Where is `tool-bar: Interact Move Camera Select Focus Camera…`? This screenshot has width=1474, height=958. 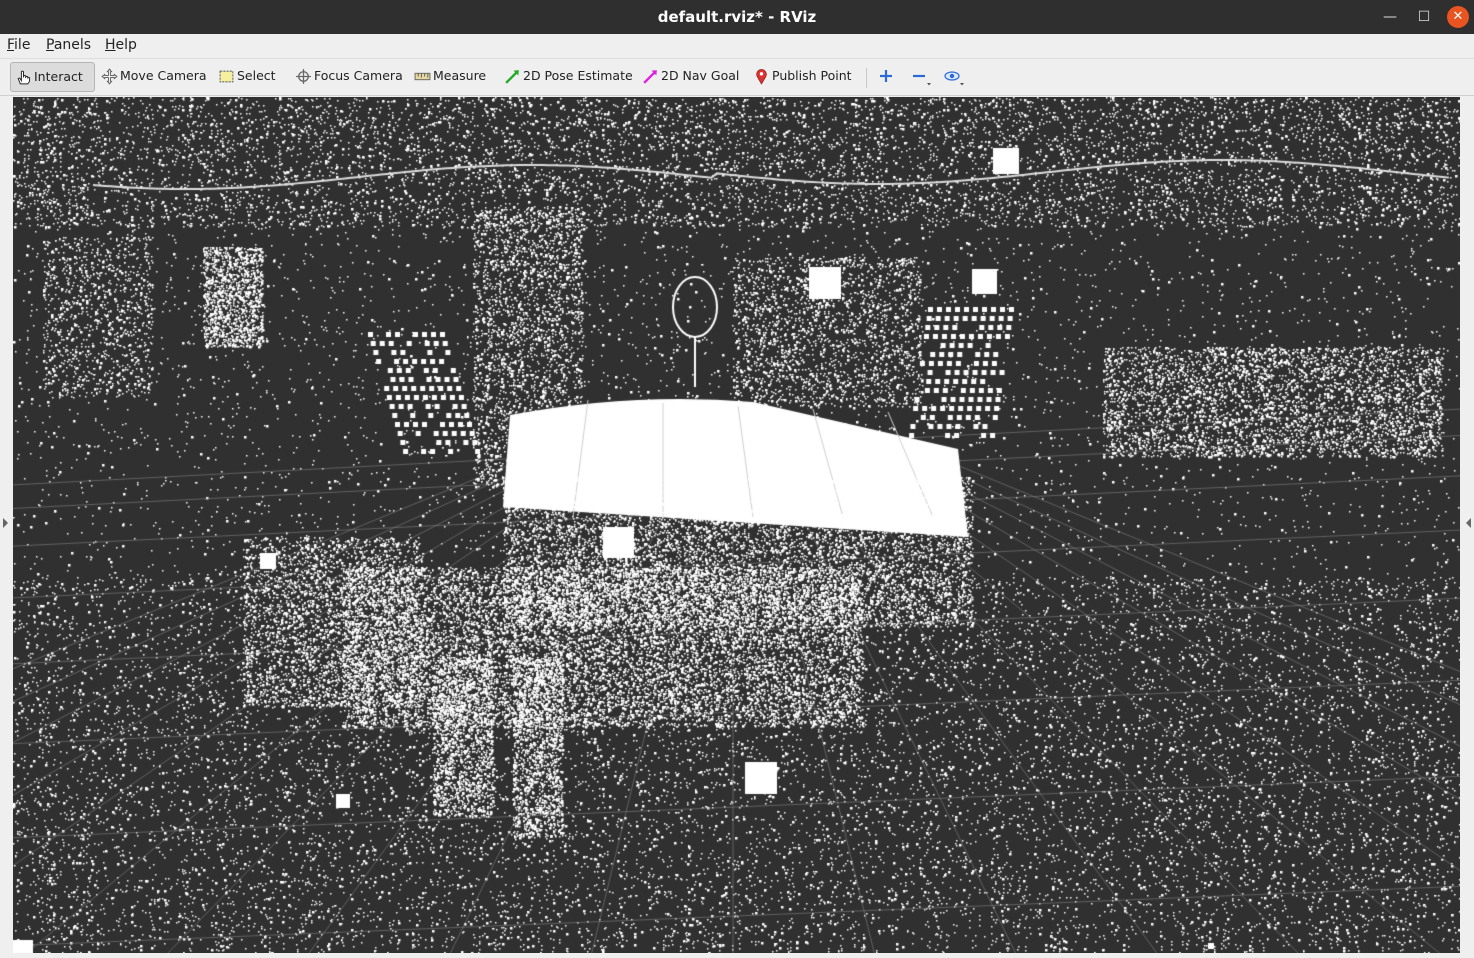 tool-bar: Interact Move Camera Select Focus Camera… is located at coordinates (737, 77).